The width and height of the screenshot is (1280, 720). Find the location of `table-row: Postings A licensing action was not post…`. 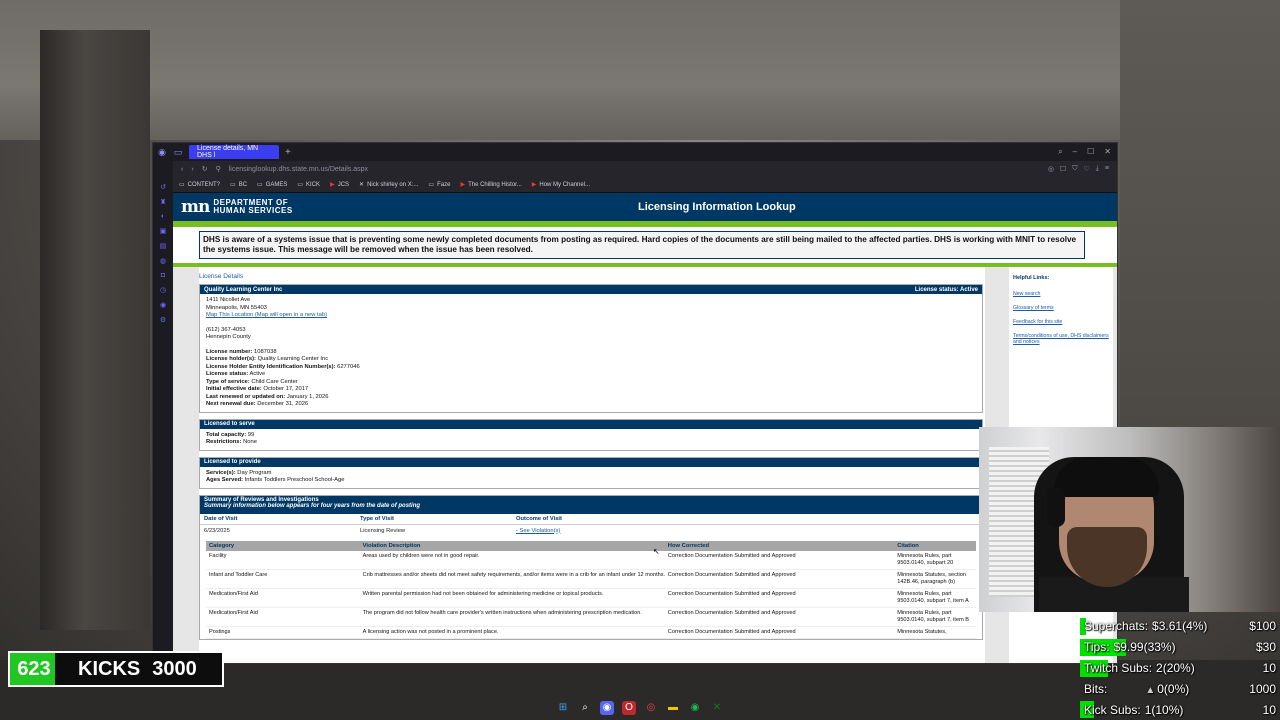

table-row: Postings A licensing action was not post… is located at coordinates (591, 633).